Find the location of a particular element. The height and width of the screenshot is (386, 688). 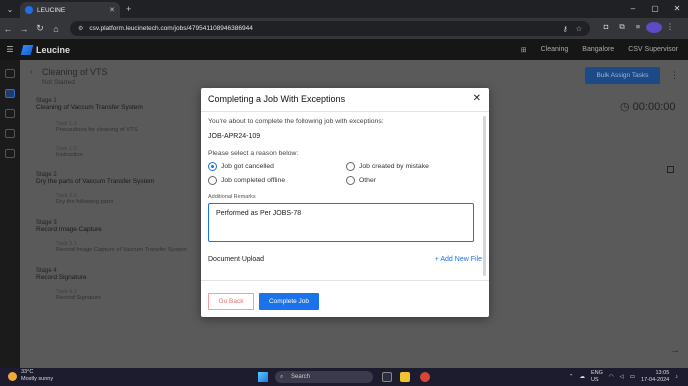

reload-icon: ↻ is located at coordinates (40, 28).